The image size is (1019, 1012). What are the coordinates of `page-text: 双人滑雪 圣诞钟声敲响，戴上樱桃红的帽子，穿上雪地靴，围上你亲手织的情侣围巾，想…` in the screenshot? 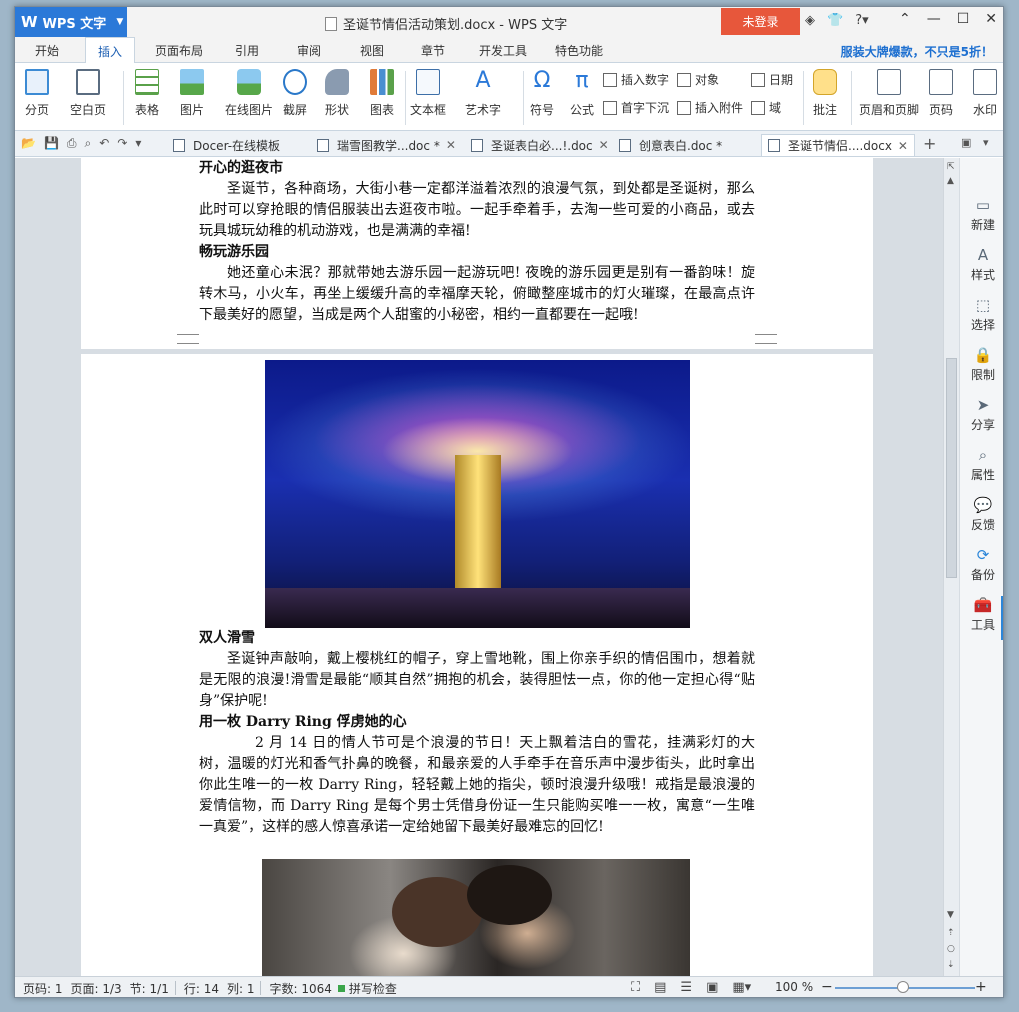 It's located at (477, 733).